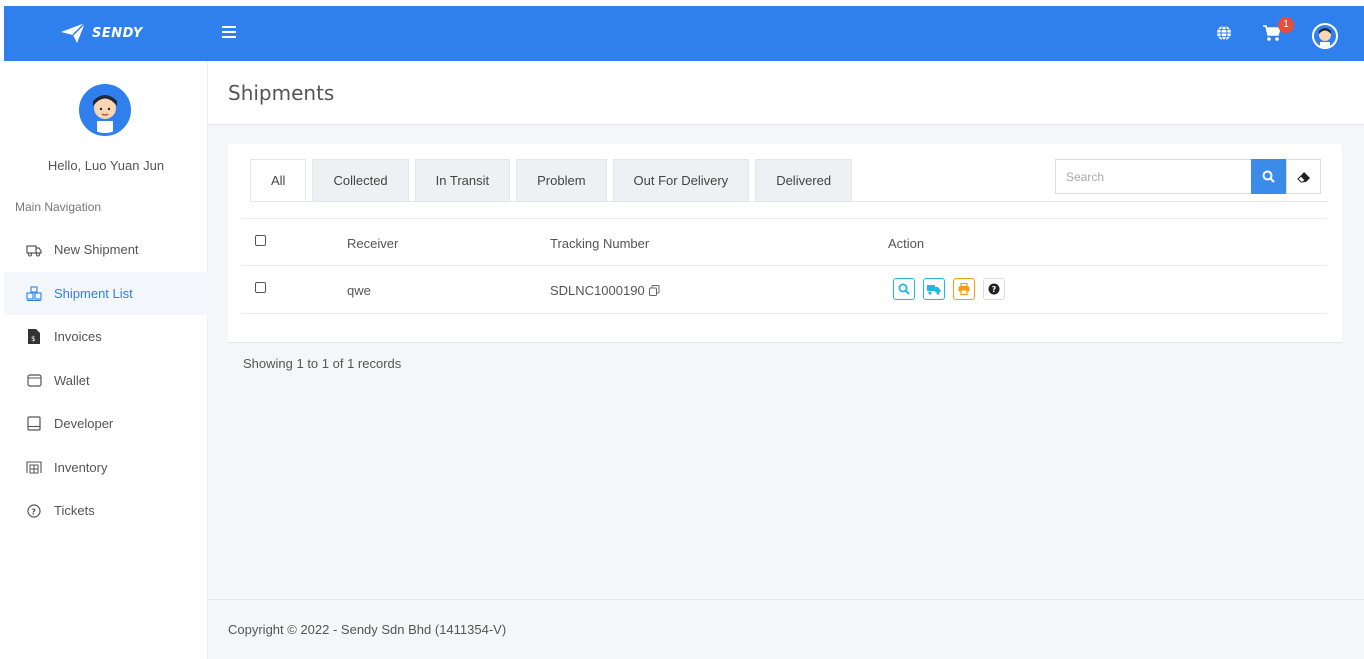 This screenshot has height=659, width=1364. Describe the element at coordinates (73, 32) in the screenshot. I see `paper-plane-icon` at that location.